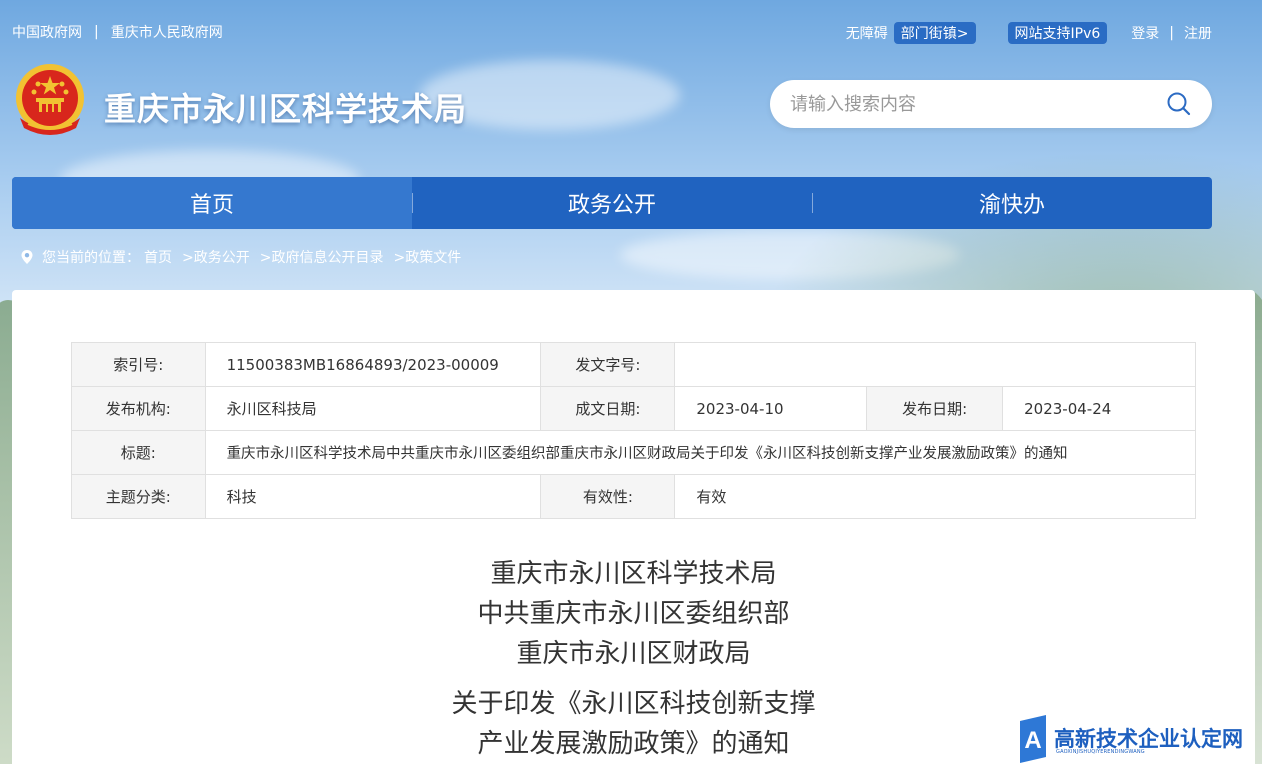  What do you see at coordinates (138, 364) in the screenshot?
I see `index-label: 索引号:` at bounding box center [138, 364].